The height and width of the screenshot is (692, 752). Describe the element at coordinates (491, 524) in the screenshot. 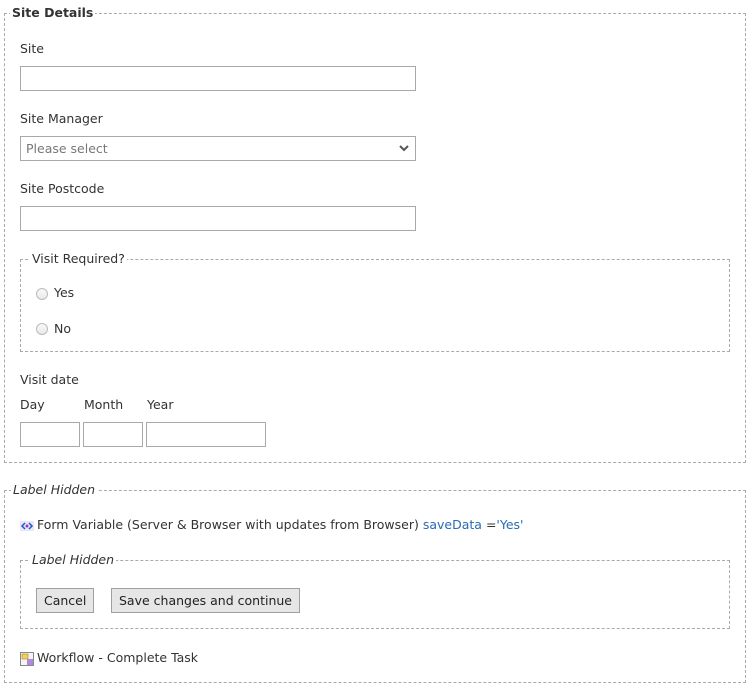

I see `form-variable-equals: =` at that location.